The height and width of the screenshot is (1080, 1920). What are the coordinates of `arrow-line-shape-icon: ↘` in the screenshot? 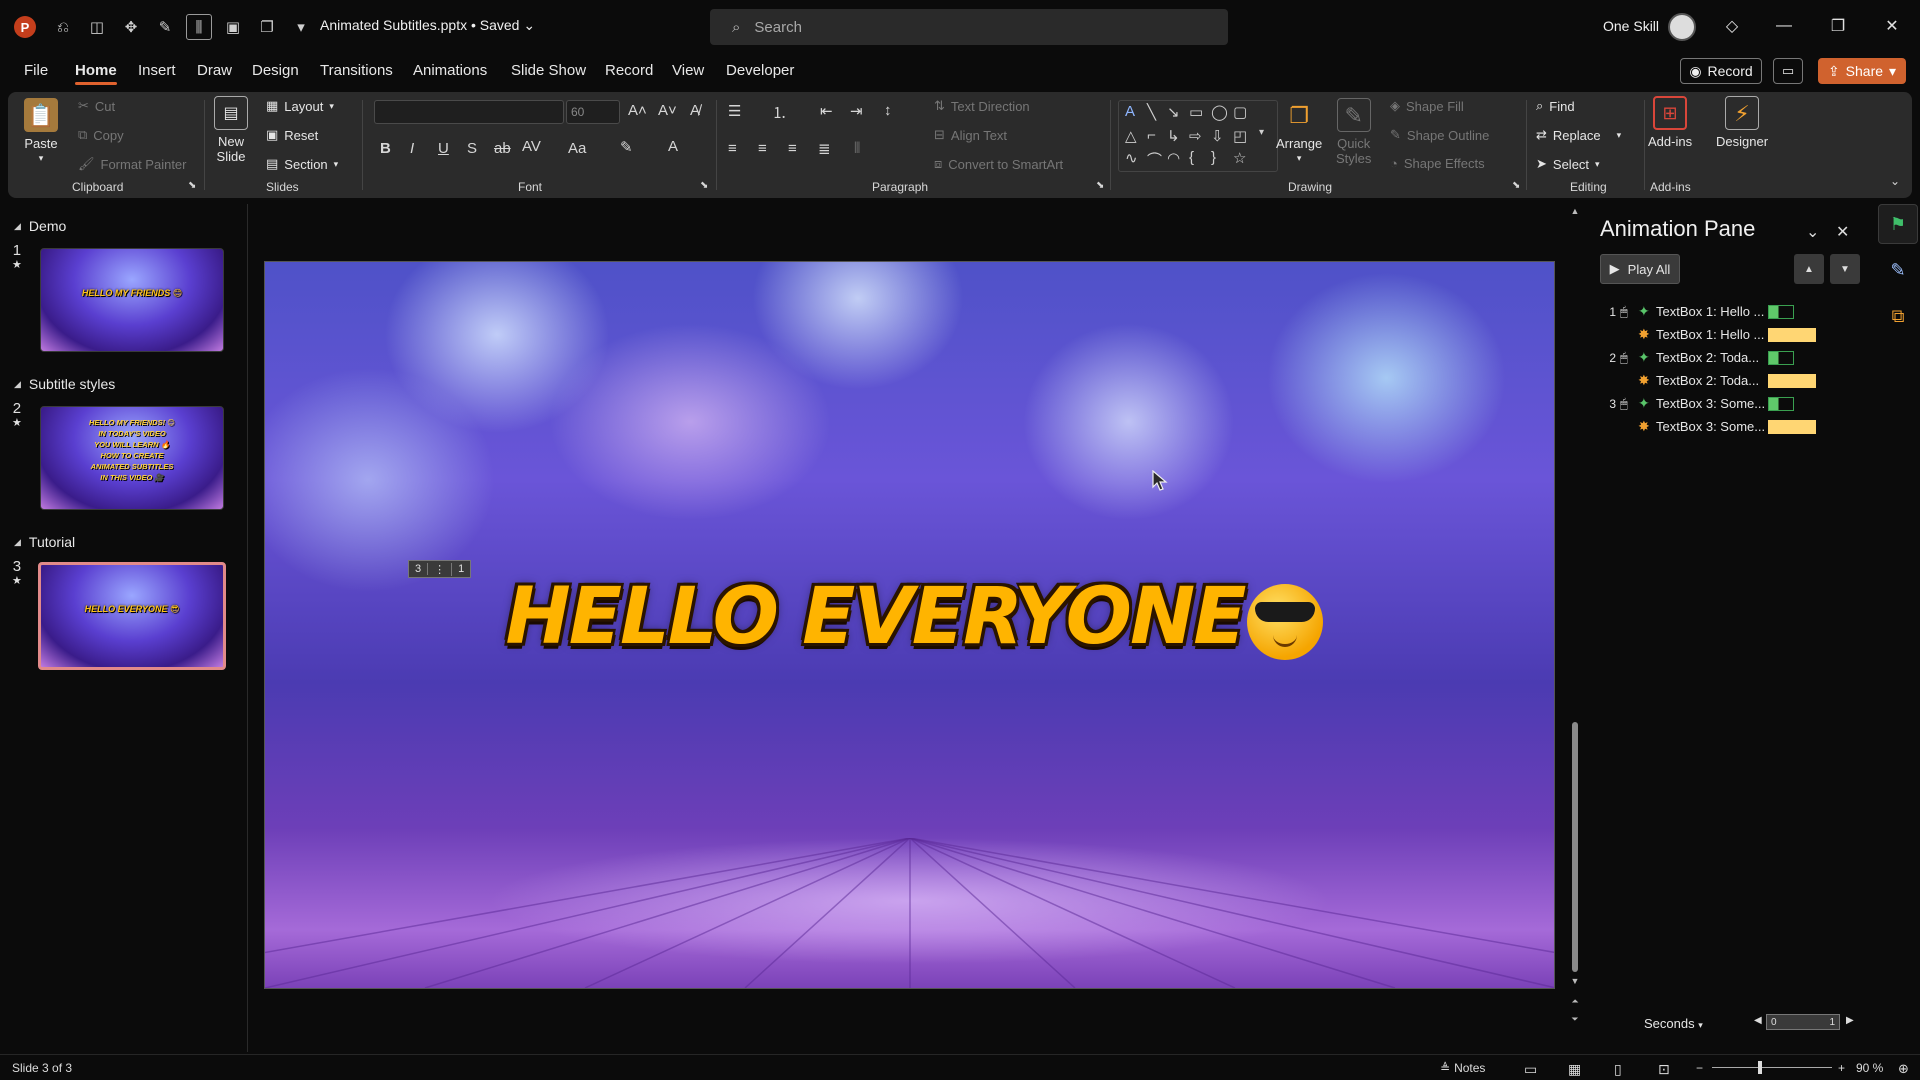 It's located at (1173, 112).